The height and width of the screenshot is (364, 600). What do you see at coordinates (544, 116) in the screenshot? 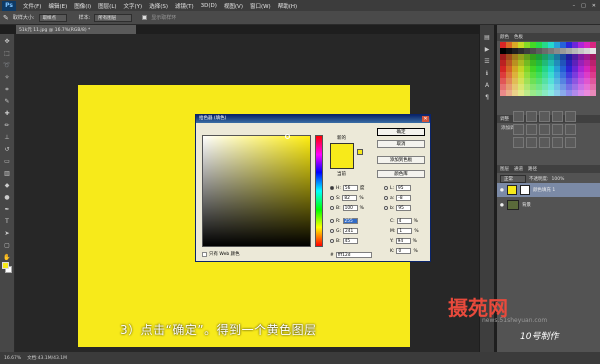
I see `adjust-curves-icon` at bounding box center [544, 116].